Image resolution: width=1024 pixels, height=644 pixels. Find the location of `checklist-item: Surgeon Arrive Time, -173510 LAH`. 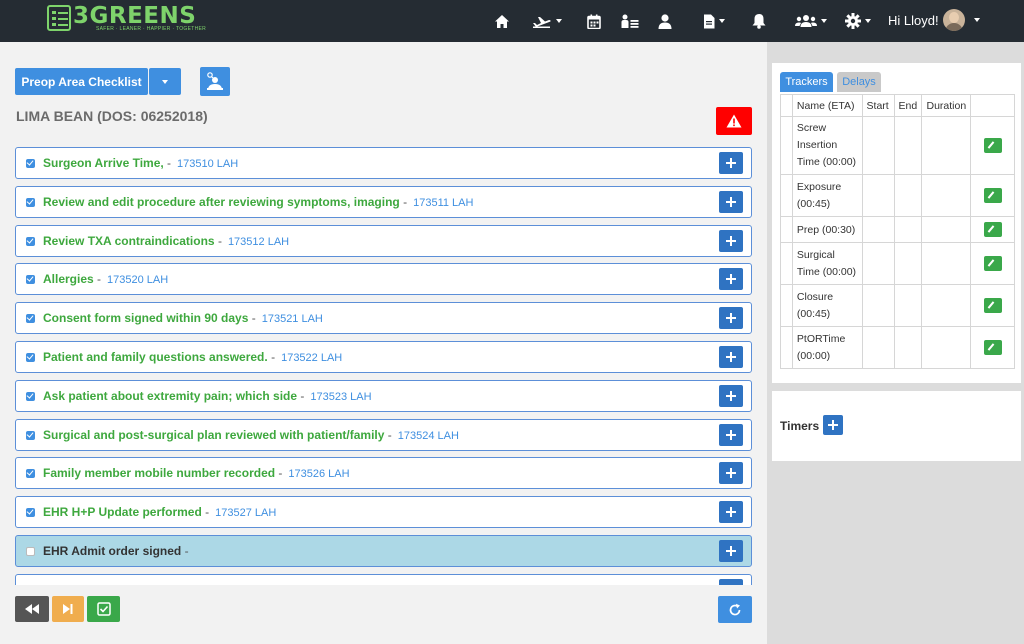

checklist-item: Surgeon Arrive Time, -173510 LAH is located at coordinates (383, 163).